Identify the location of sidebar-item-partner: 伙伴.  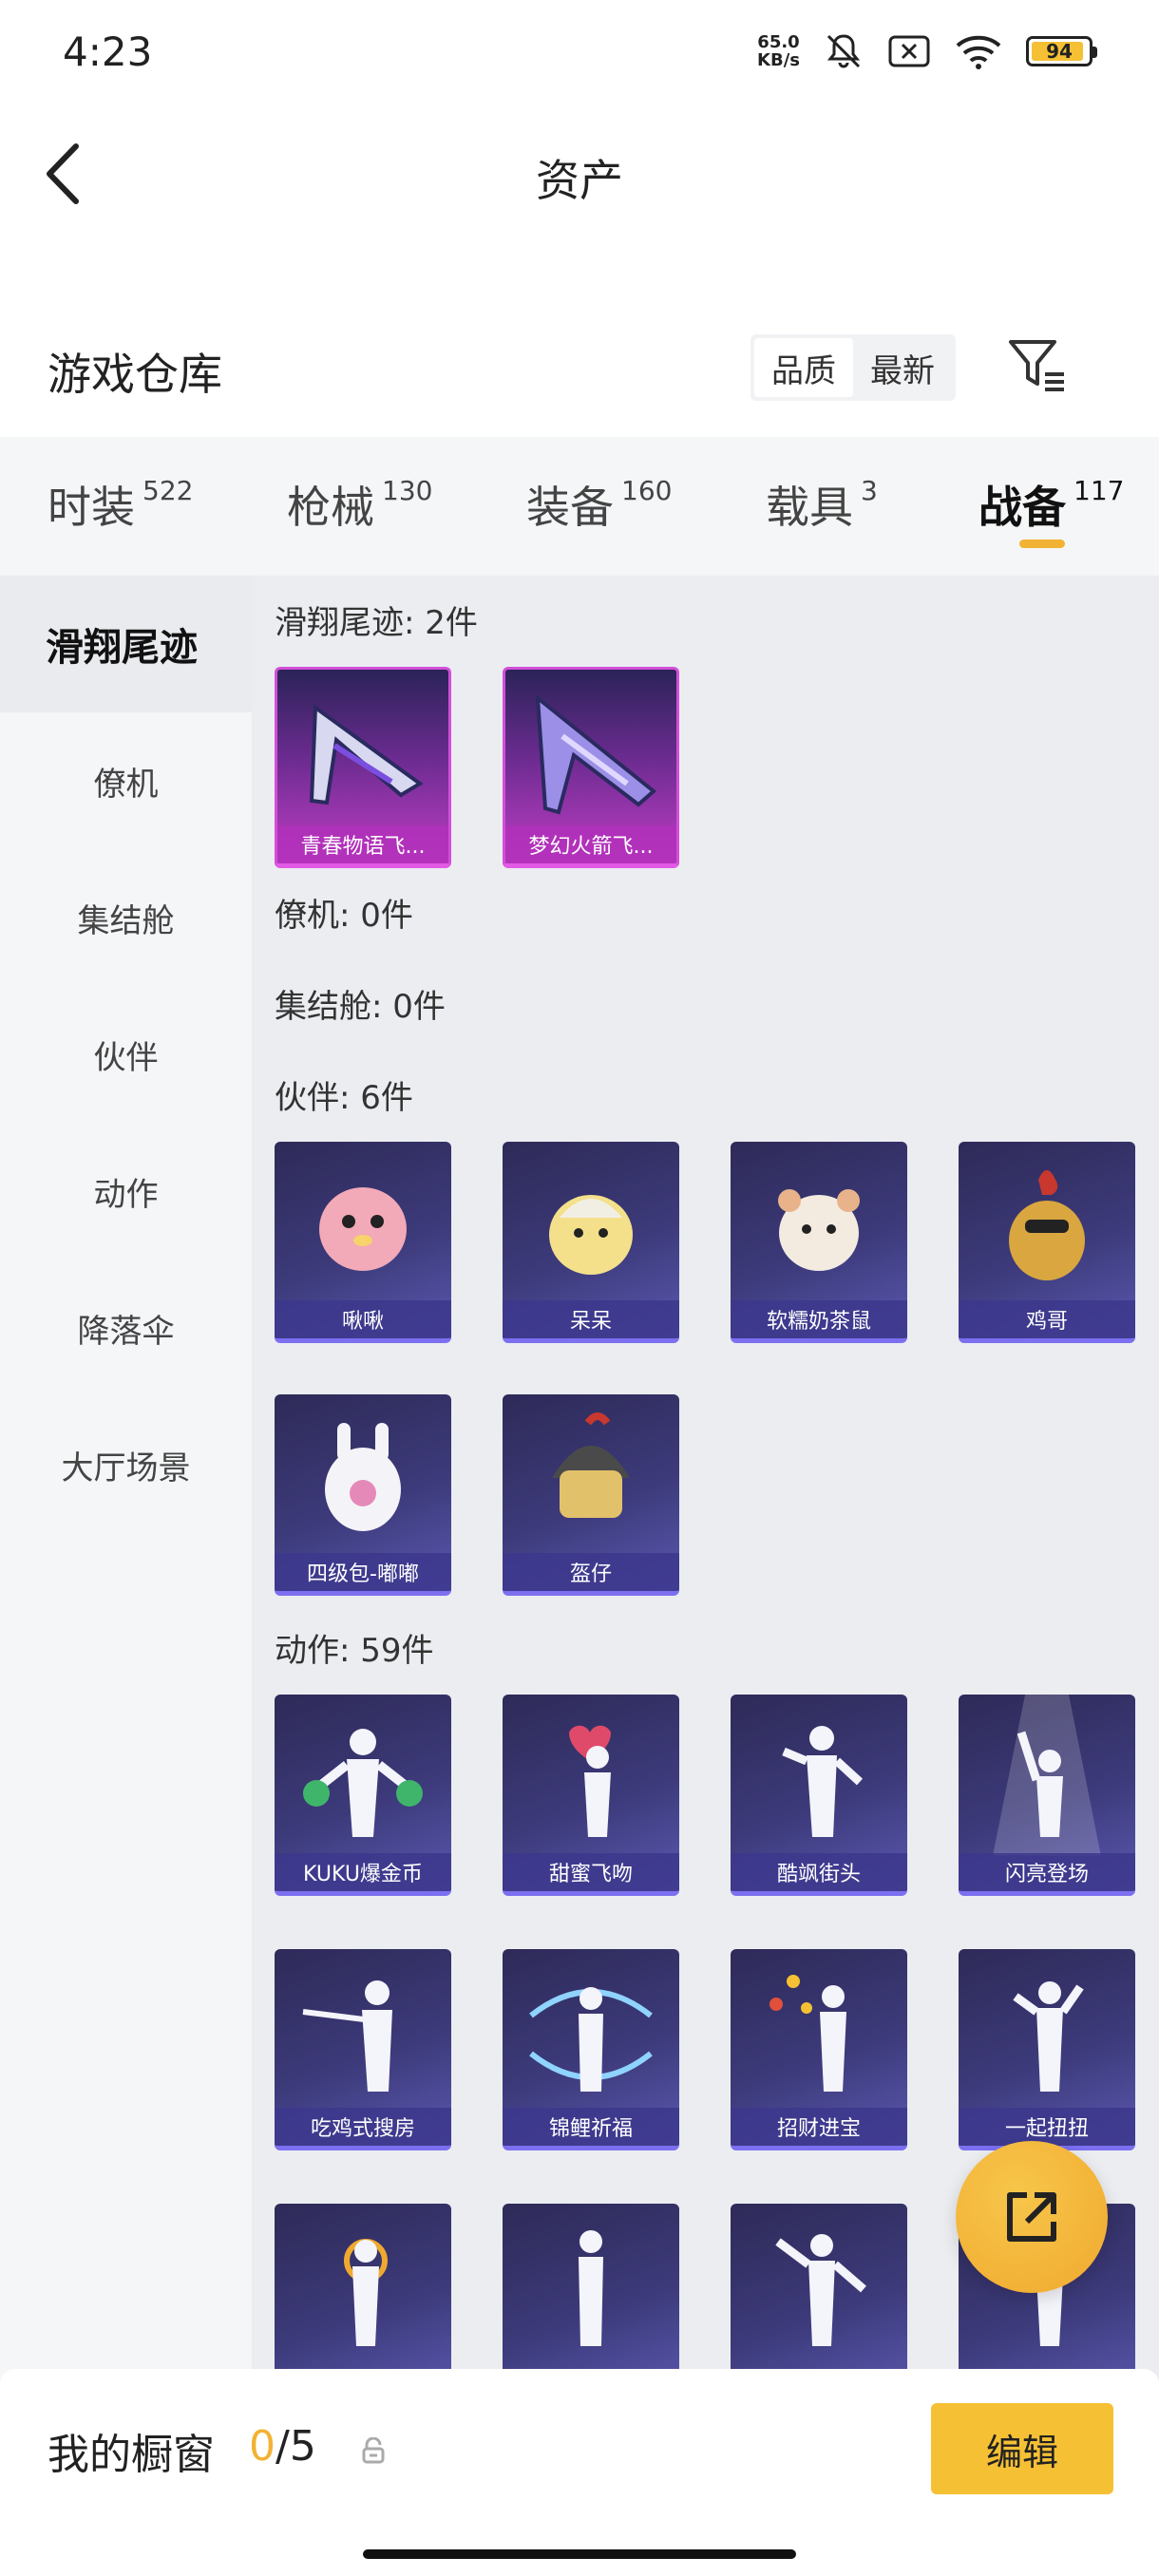
(126, 1054).